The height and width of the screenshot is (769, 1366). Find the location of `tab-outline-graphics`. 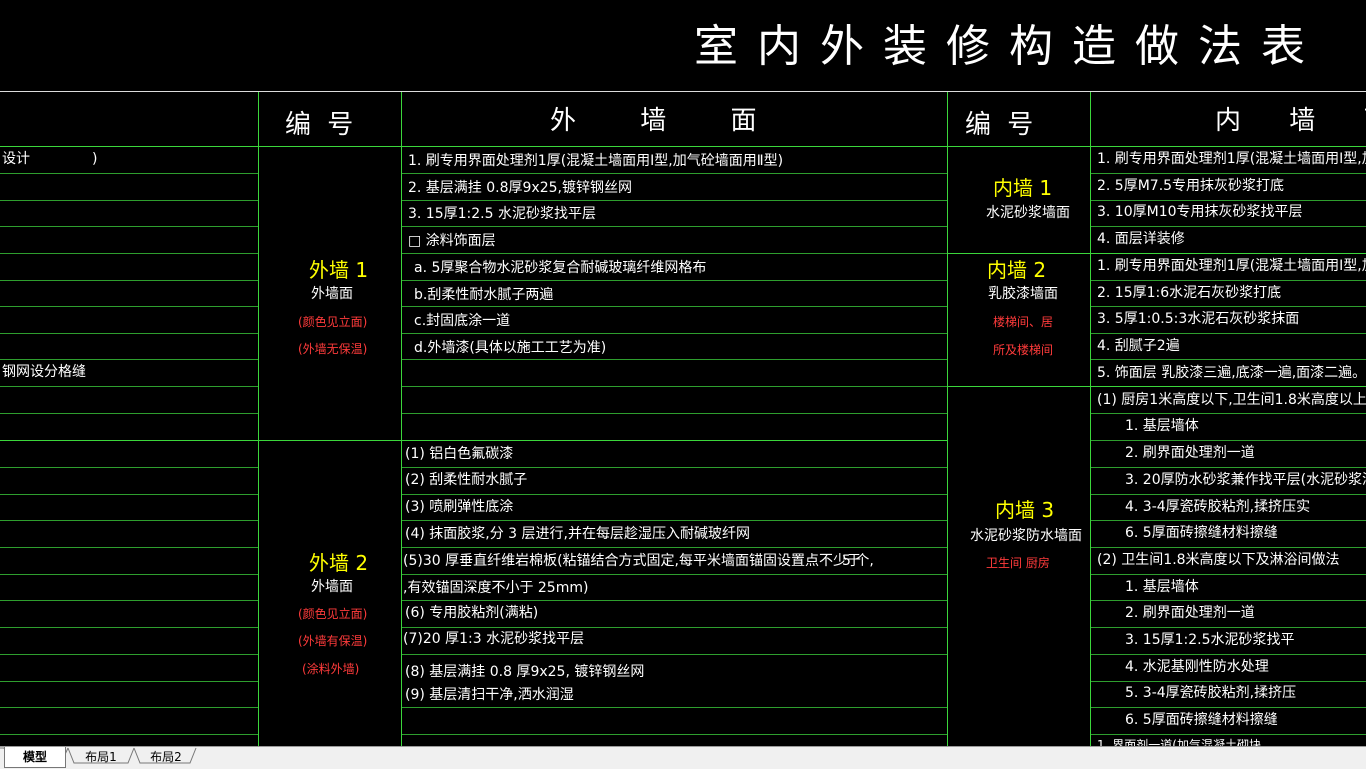

tab-outline-graphics is located at coordinates (98, 755).